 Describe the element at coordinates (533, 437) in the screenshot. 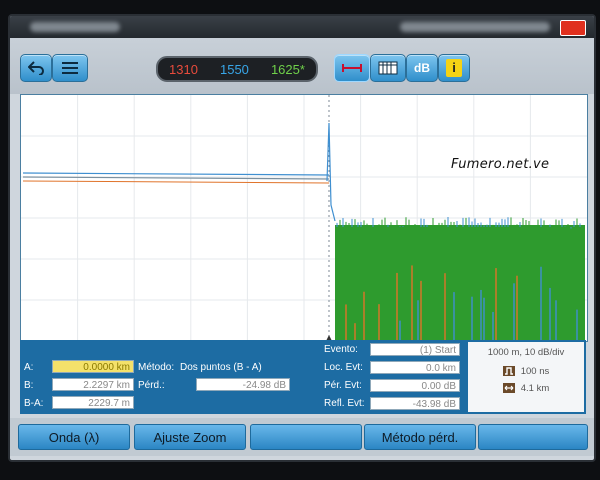

I see `extra-softkey` at that location.